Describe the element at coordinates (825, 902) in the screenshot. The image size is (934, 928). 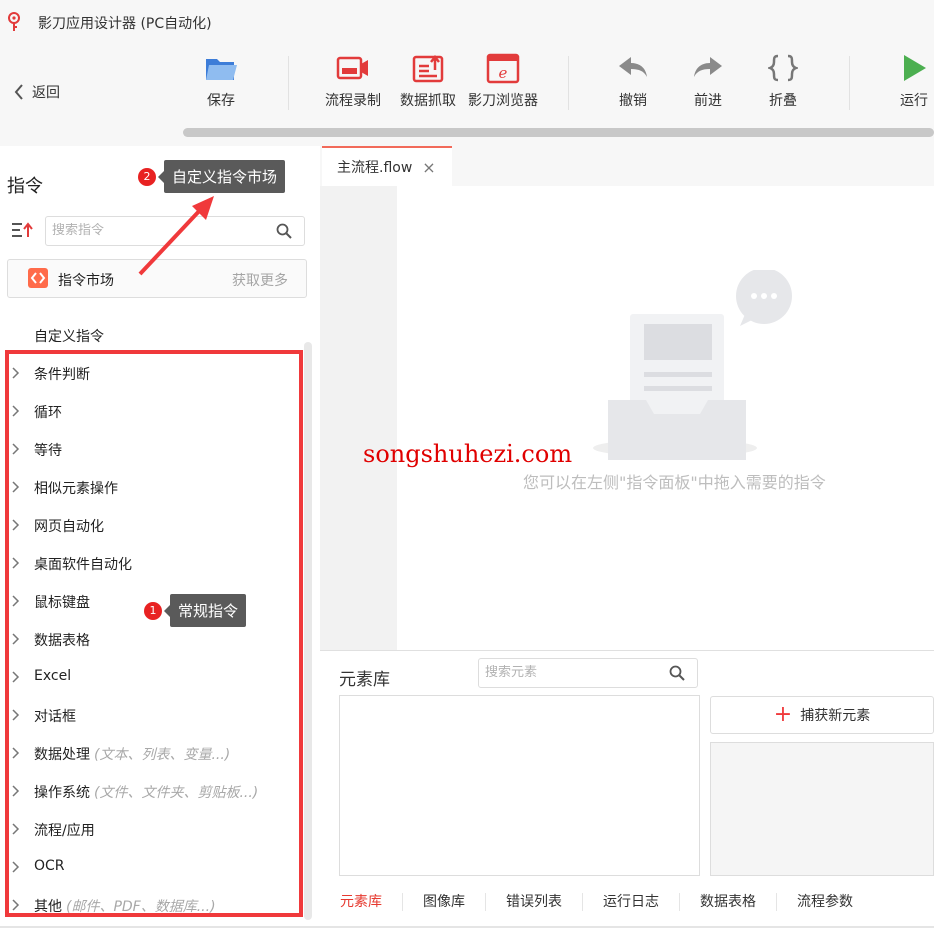
I see `bottom-tab: 流程参数` at that location.